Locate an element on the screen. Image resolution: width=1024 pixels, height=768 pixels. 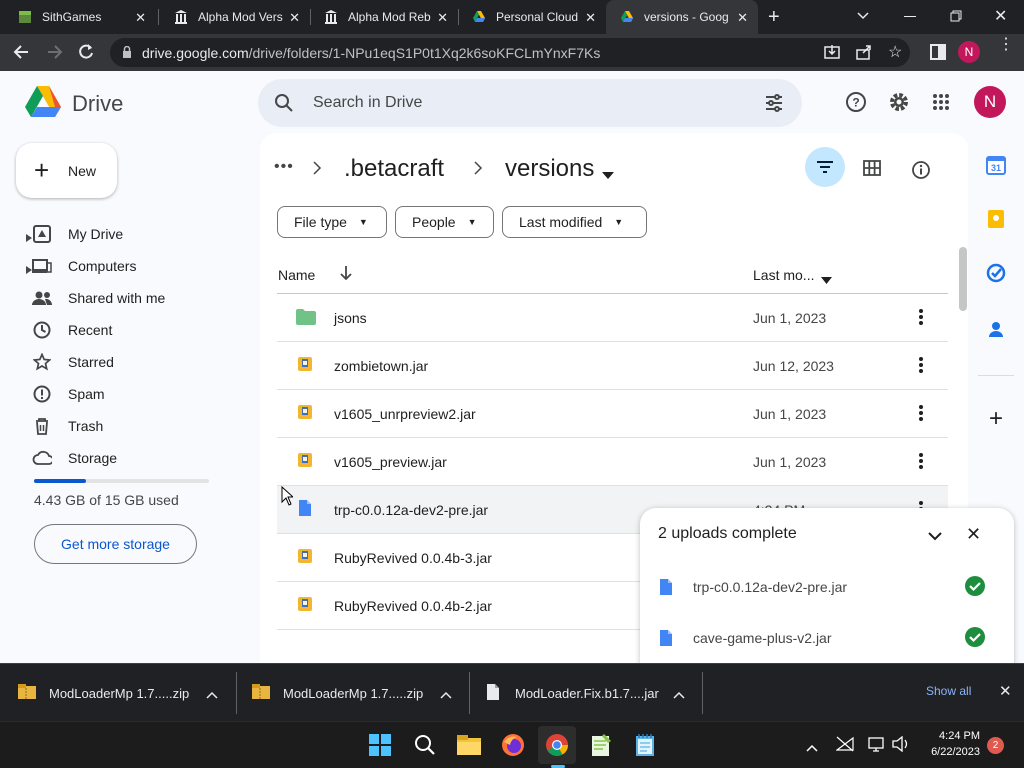
restore-window-icon is located at coordinates (956, 18).